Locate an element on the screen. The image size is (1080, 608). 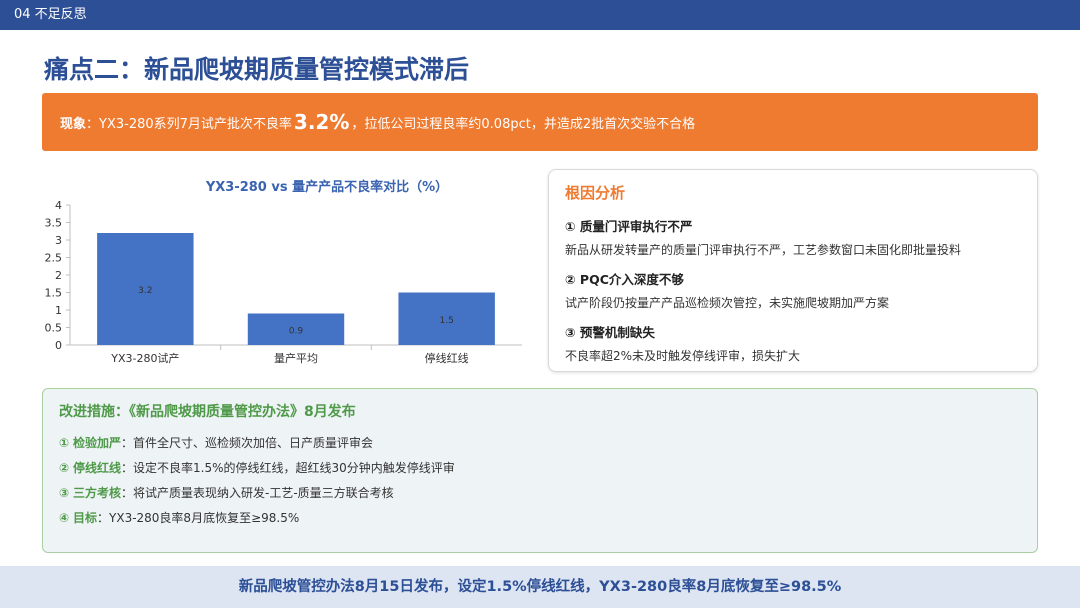
improvement-item-2: ② 停线红线：设定不良率1.5%的停线红线，超红线30分钟内触发停线评审 is located at coordinates (257, 467).